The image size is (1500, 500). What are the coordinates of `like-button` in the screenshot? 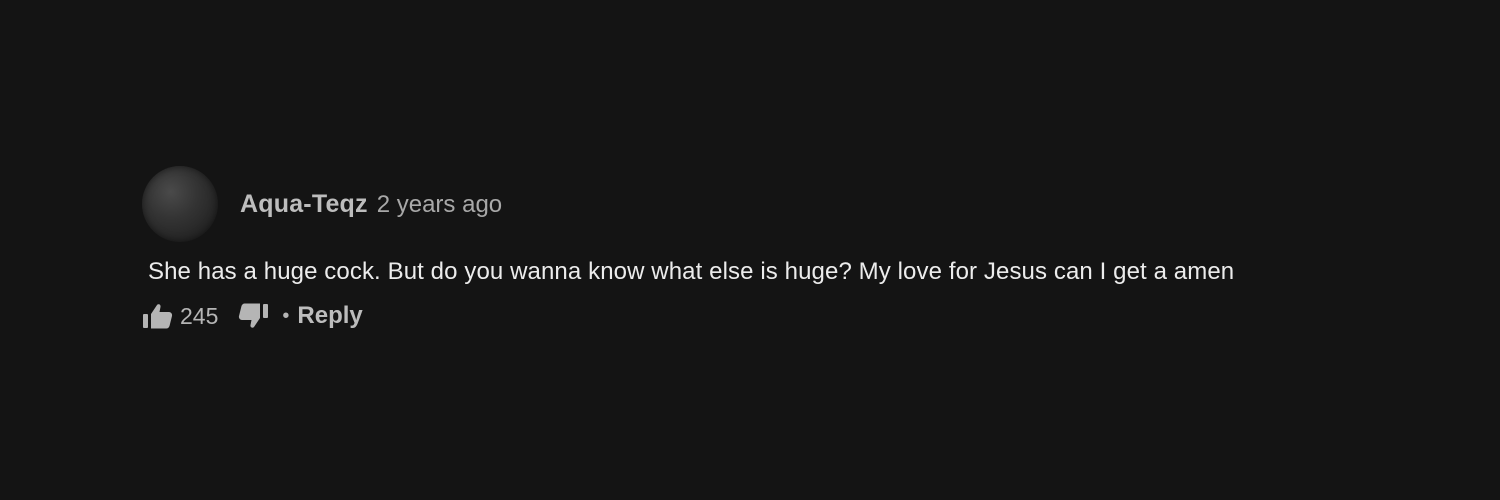 It's located at (158, 316).